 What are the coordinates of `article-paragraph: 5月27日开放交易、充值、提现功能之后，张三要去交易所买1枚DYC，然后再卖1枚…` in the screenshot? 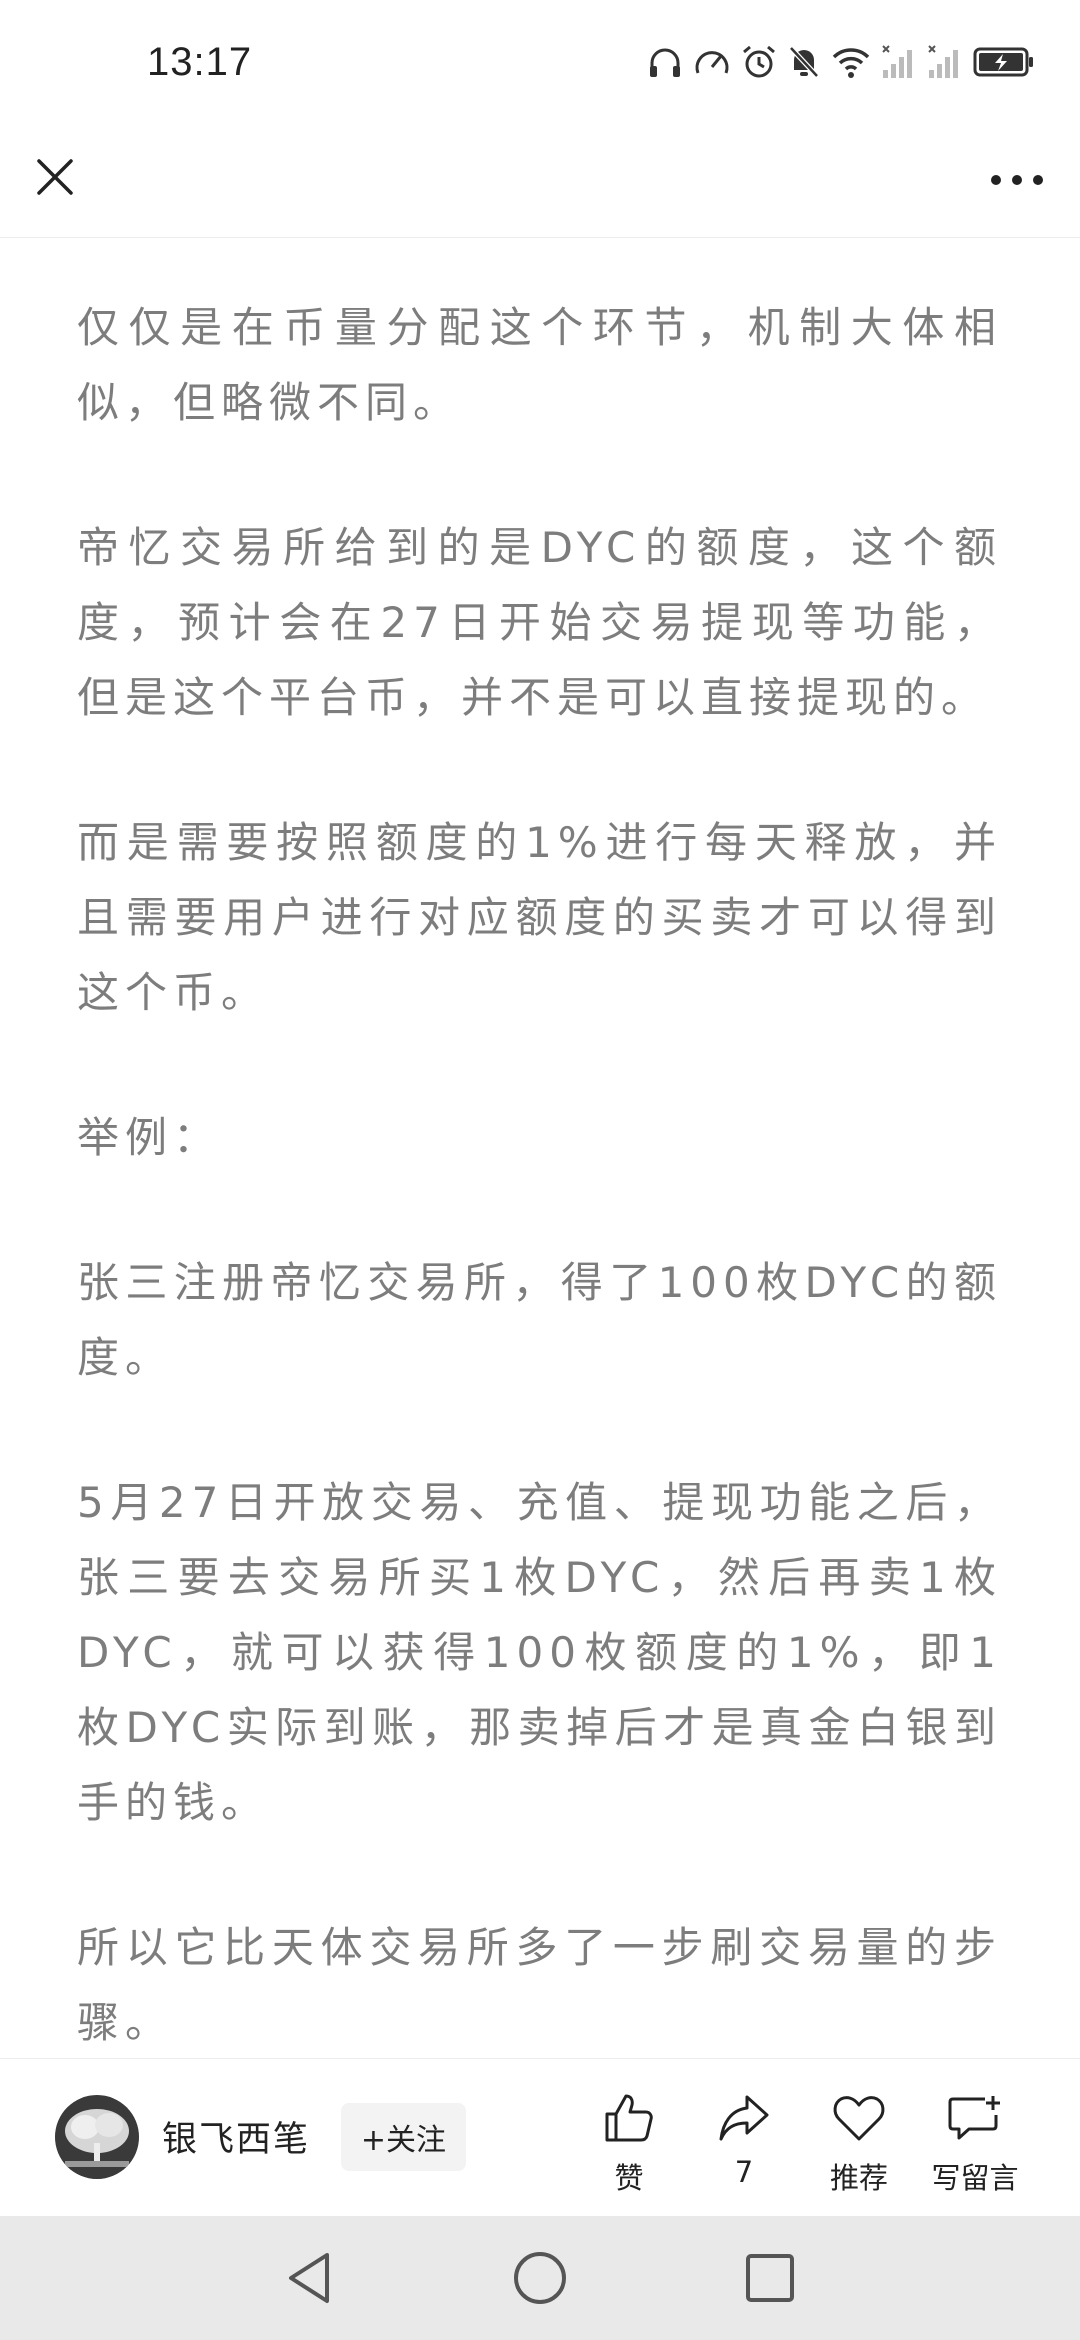 It's located at (539, 1652).